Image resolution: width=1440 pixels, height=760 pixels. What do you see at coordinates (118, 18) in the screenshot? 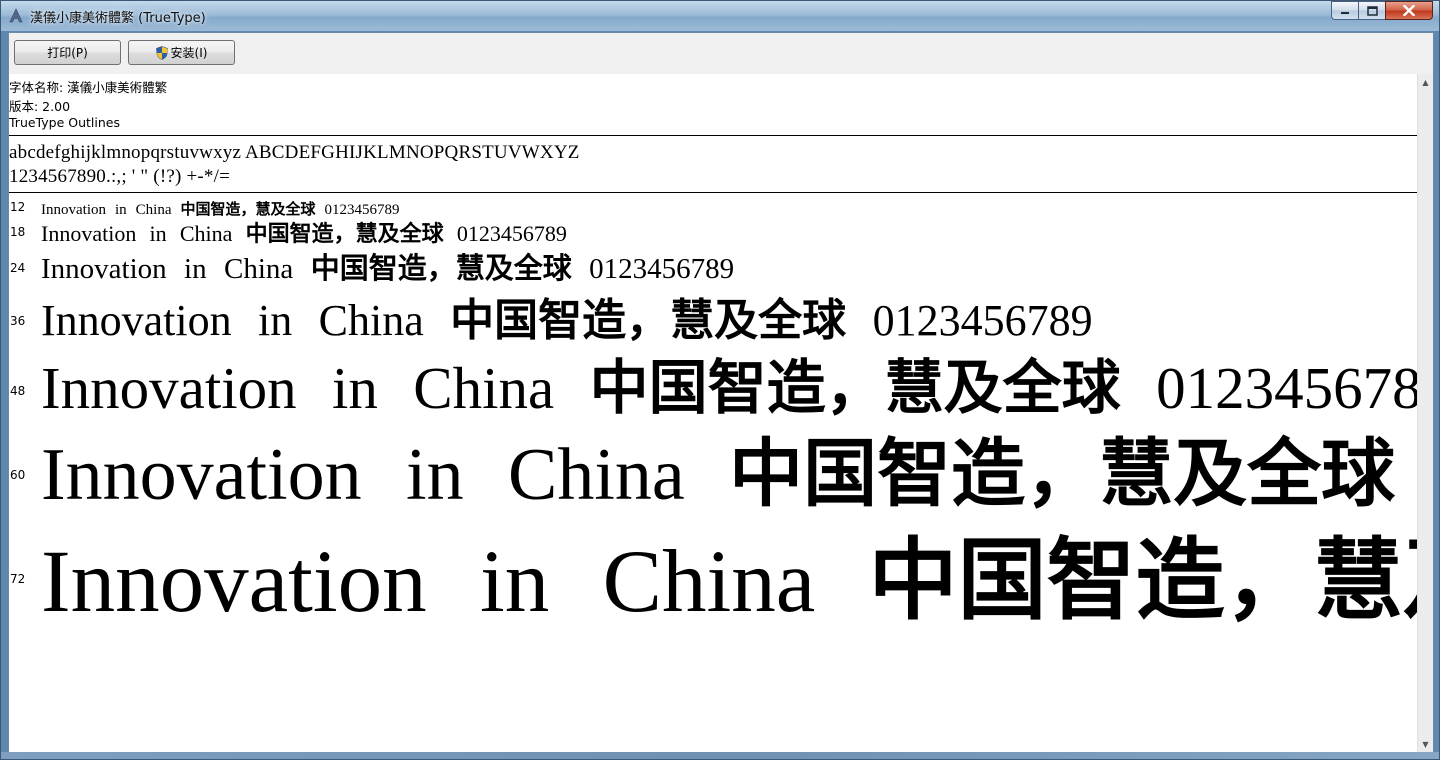
I see `window-title: 漢儀小康美術體繁 (TrueType)` at bounding box center [118, 18].